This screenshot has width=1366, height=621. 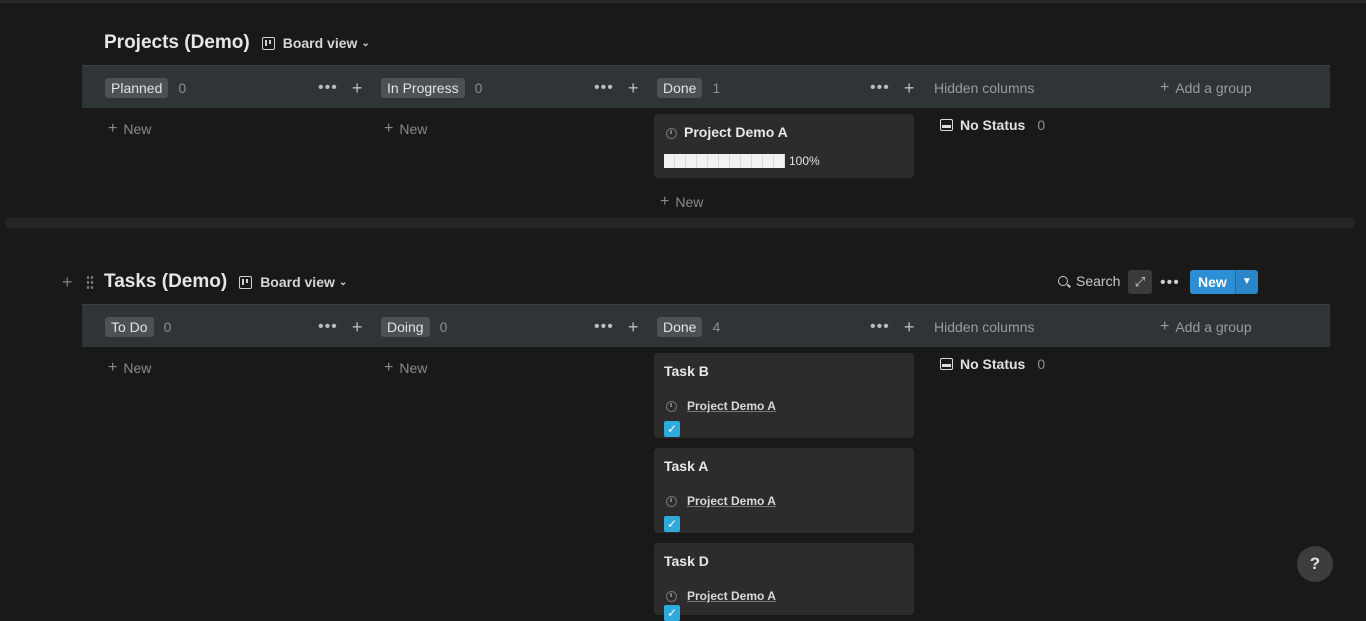 I want to click on tasks-title: Tasks (Demo), so click(x=165, y=282).